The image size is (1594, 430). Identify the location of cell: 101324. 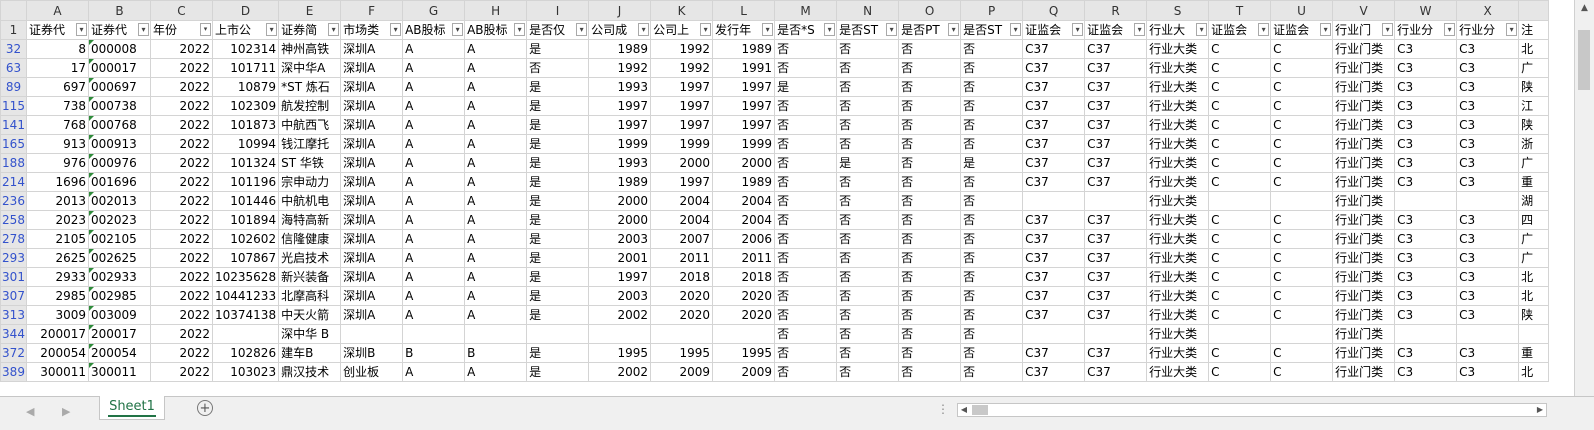
(245, 163).